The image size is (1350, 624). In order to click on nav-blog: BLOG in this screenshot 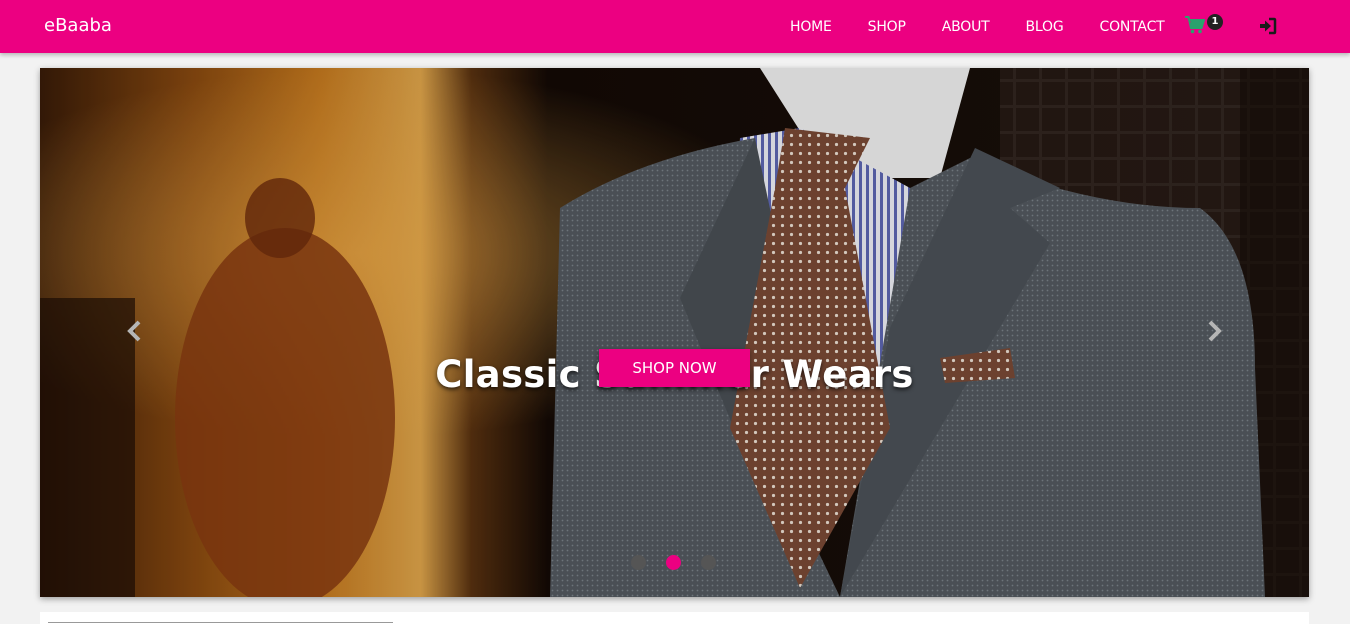, I will do `click(1045, 27)`.